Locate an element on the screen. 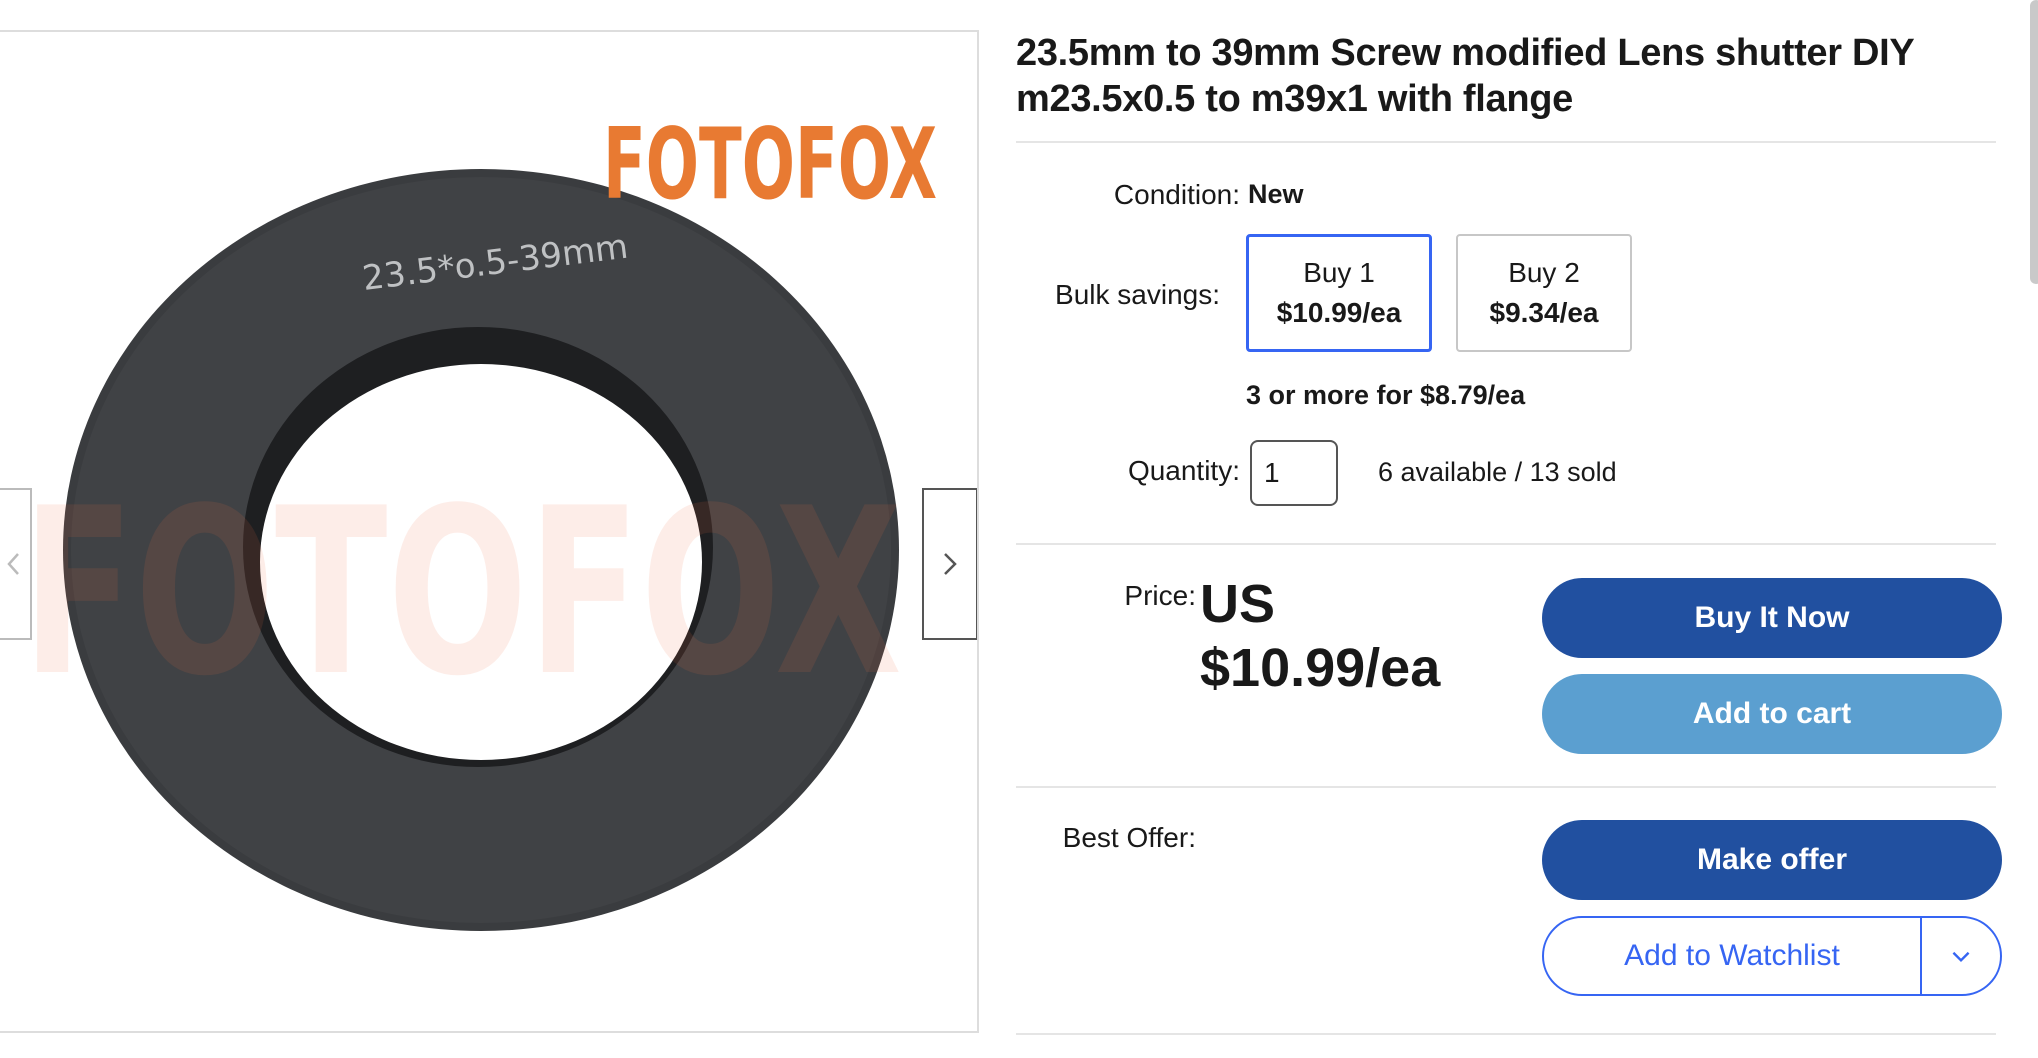  gallery-prev-button is located at coordinates (16, 564).